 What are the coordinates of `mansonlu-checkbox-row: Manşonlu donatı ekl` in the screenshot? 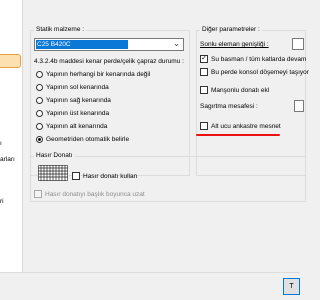 It's located at (234, 90).